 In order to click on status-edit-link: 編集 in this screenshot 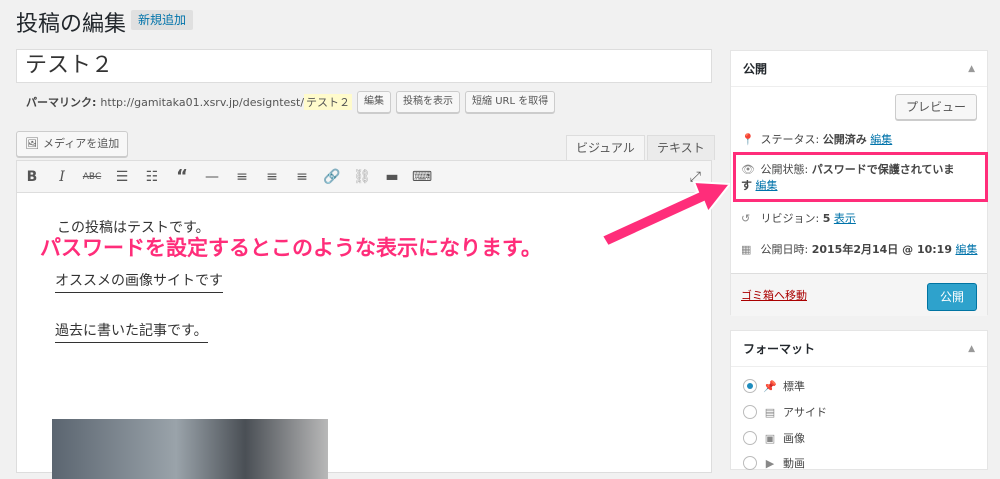, I will do `click(881, 139)`.